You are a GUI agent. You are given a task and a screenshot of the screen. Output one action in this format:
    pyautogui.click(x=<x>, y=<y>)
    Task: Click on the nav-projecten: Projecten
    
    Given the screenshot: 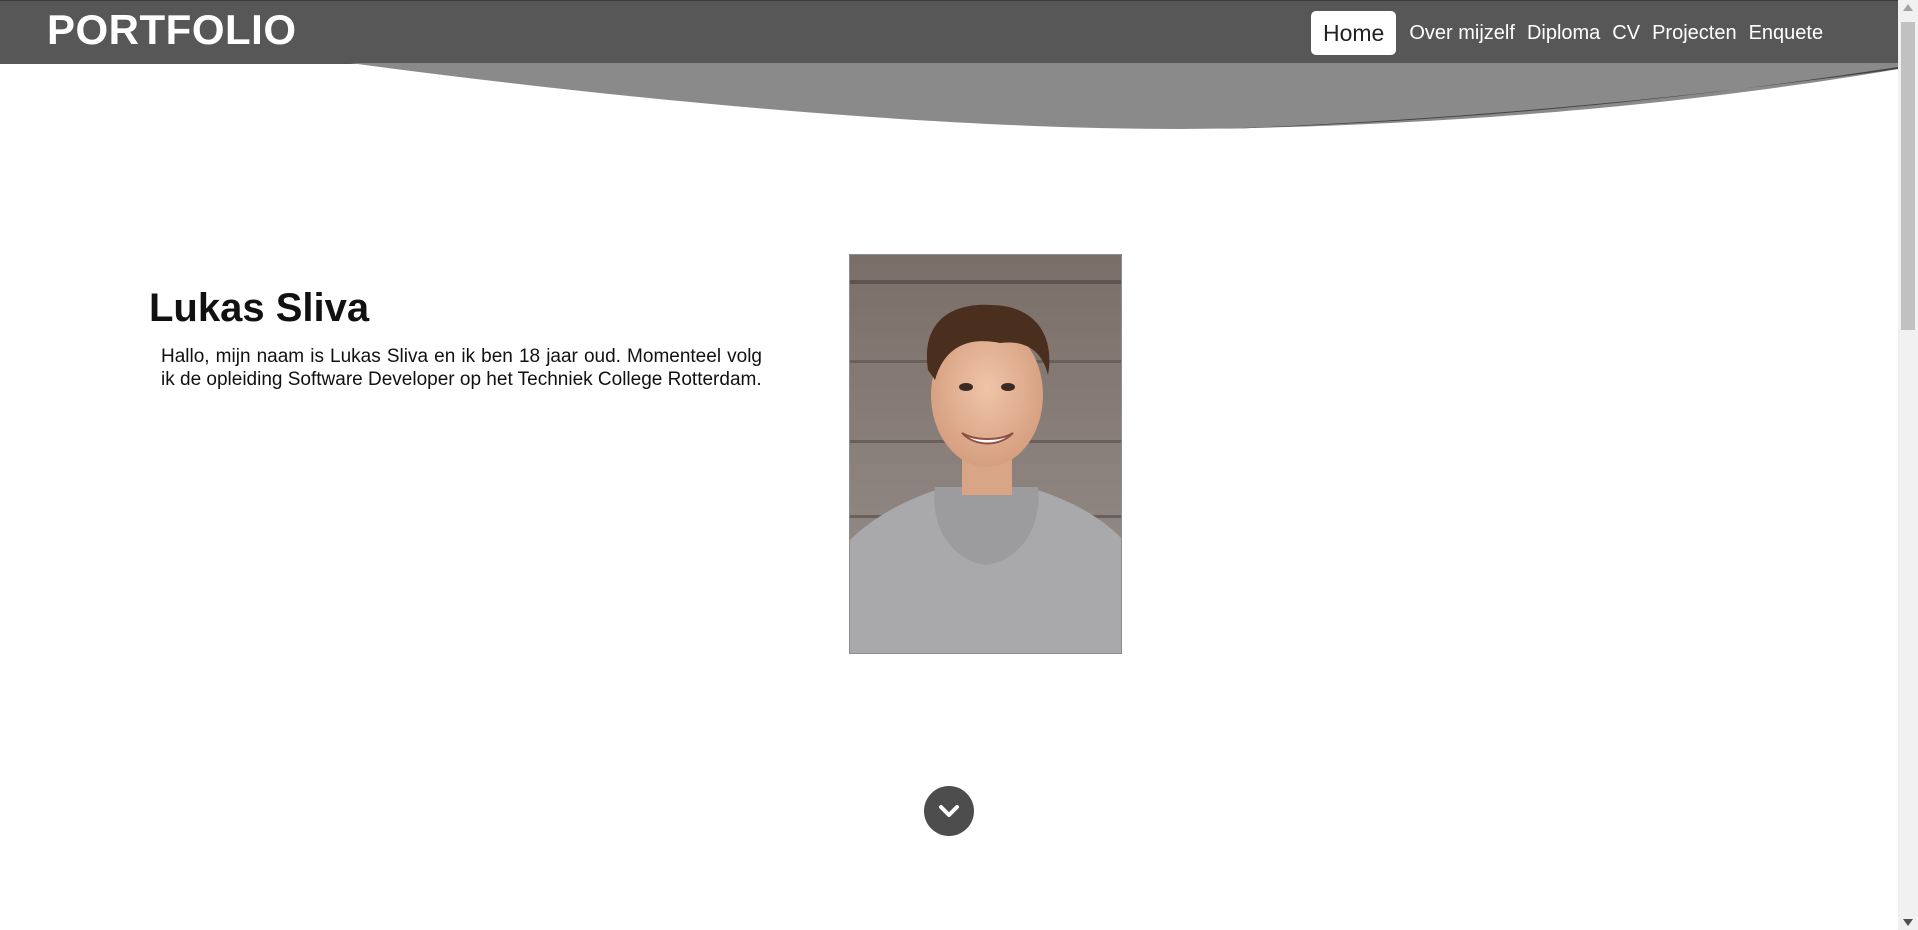 What is the action you would take?
    pyautogui.click(x=1694, y=33)
    